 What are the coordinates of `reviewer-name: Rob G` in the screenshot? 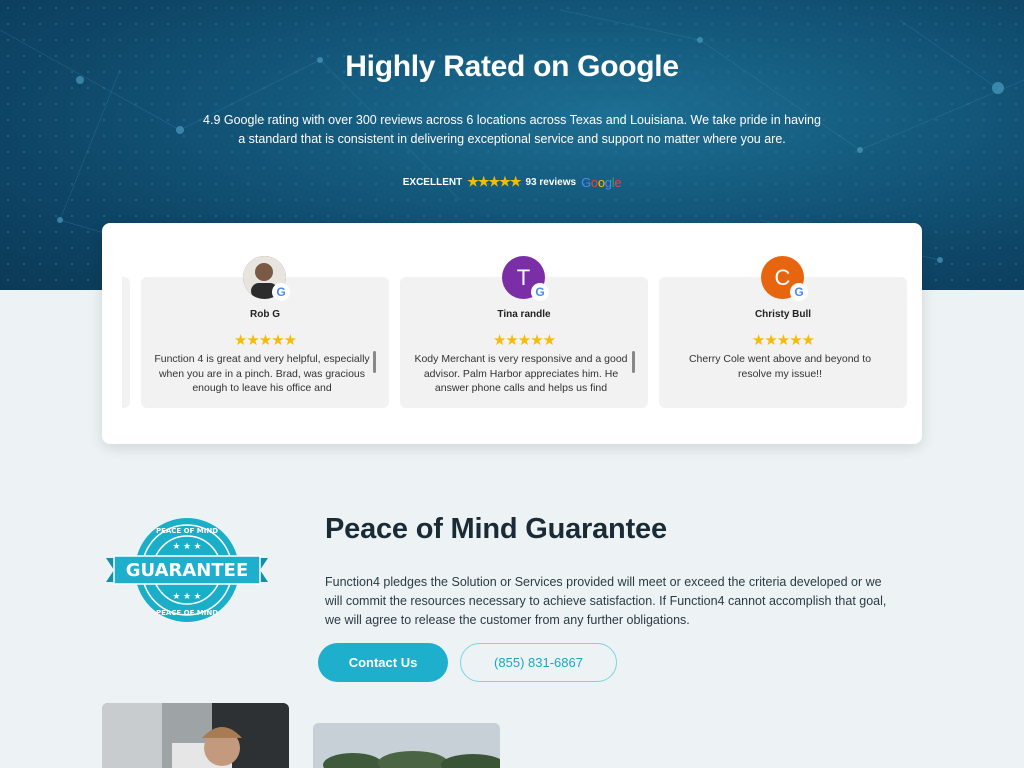 It's located at (265, 314).